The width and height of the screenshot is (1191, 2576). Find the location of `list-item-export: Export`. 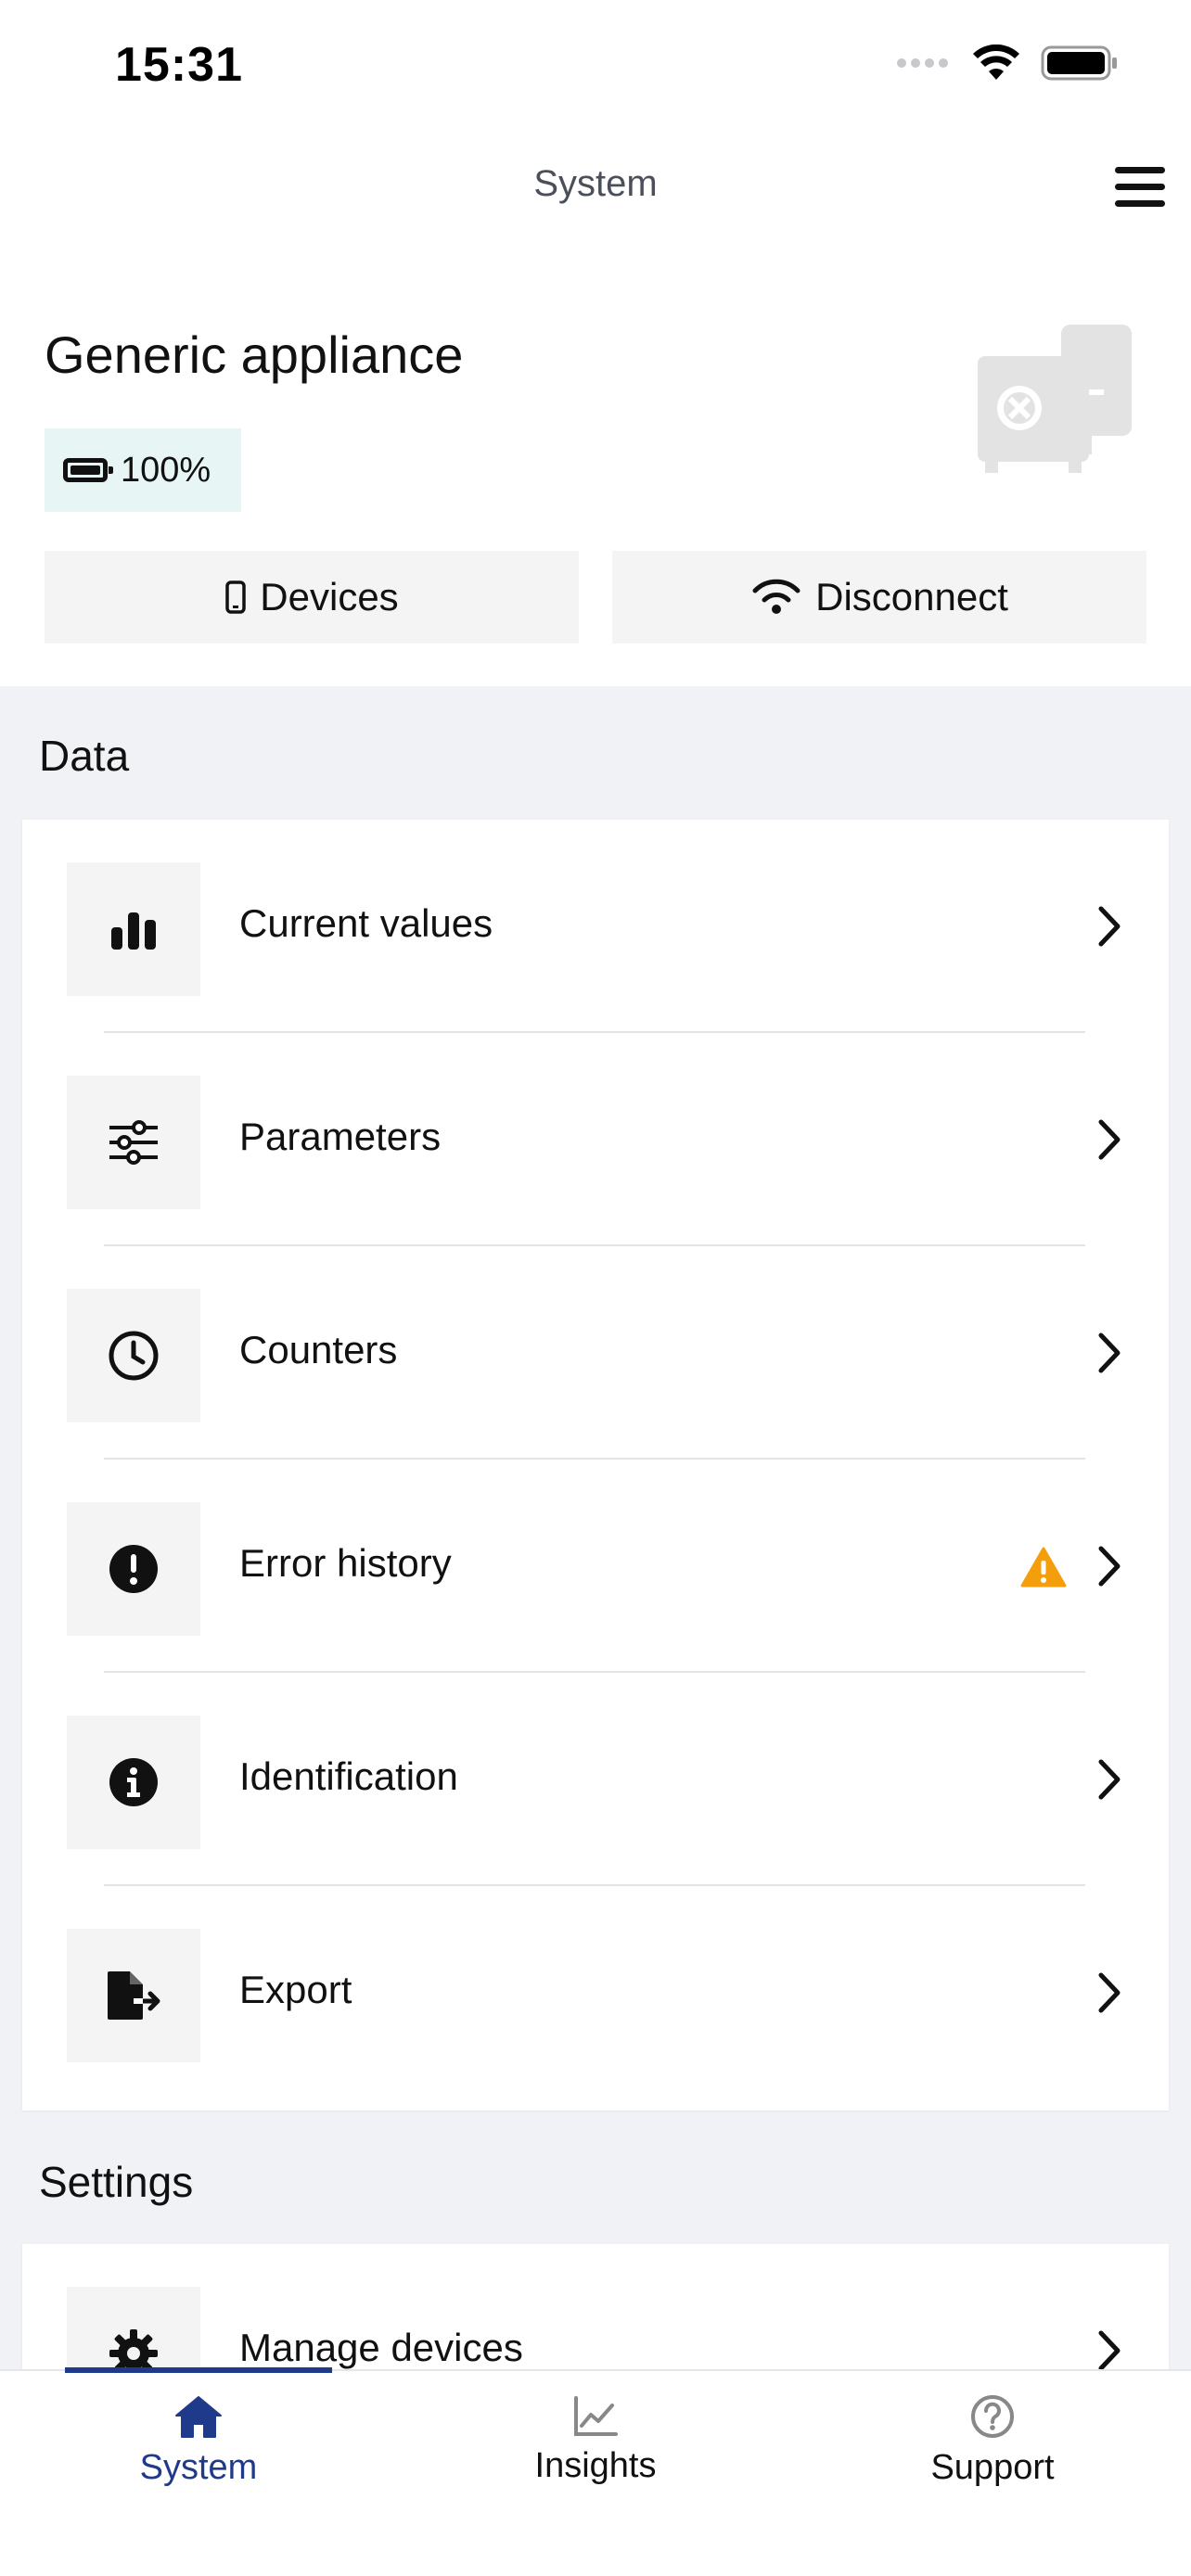

list-item-export: Export is located at coordinates (595, 1993).